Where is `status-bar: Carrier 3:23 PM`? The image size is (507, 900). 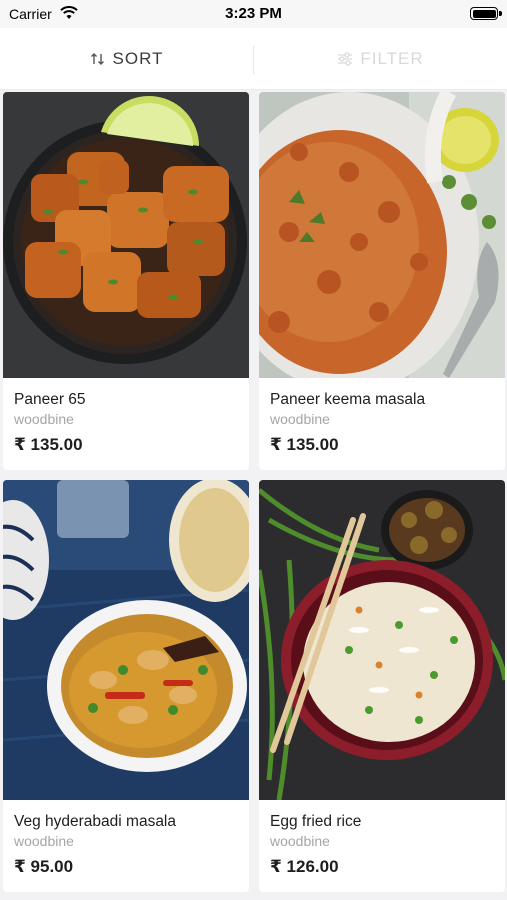 status-bar: Carrier 3:23 PM is located at coordinates (253, 14).